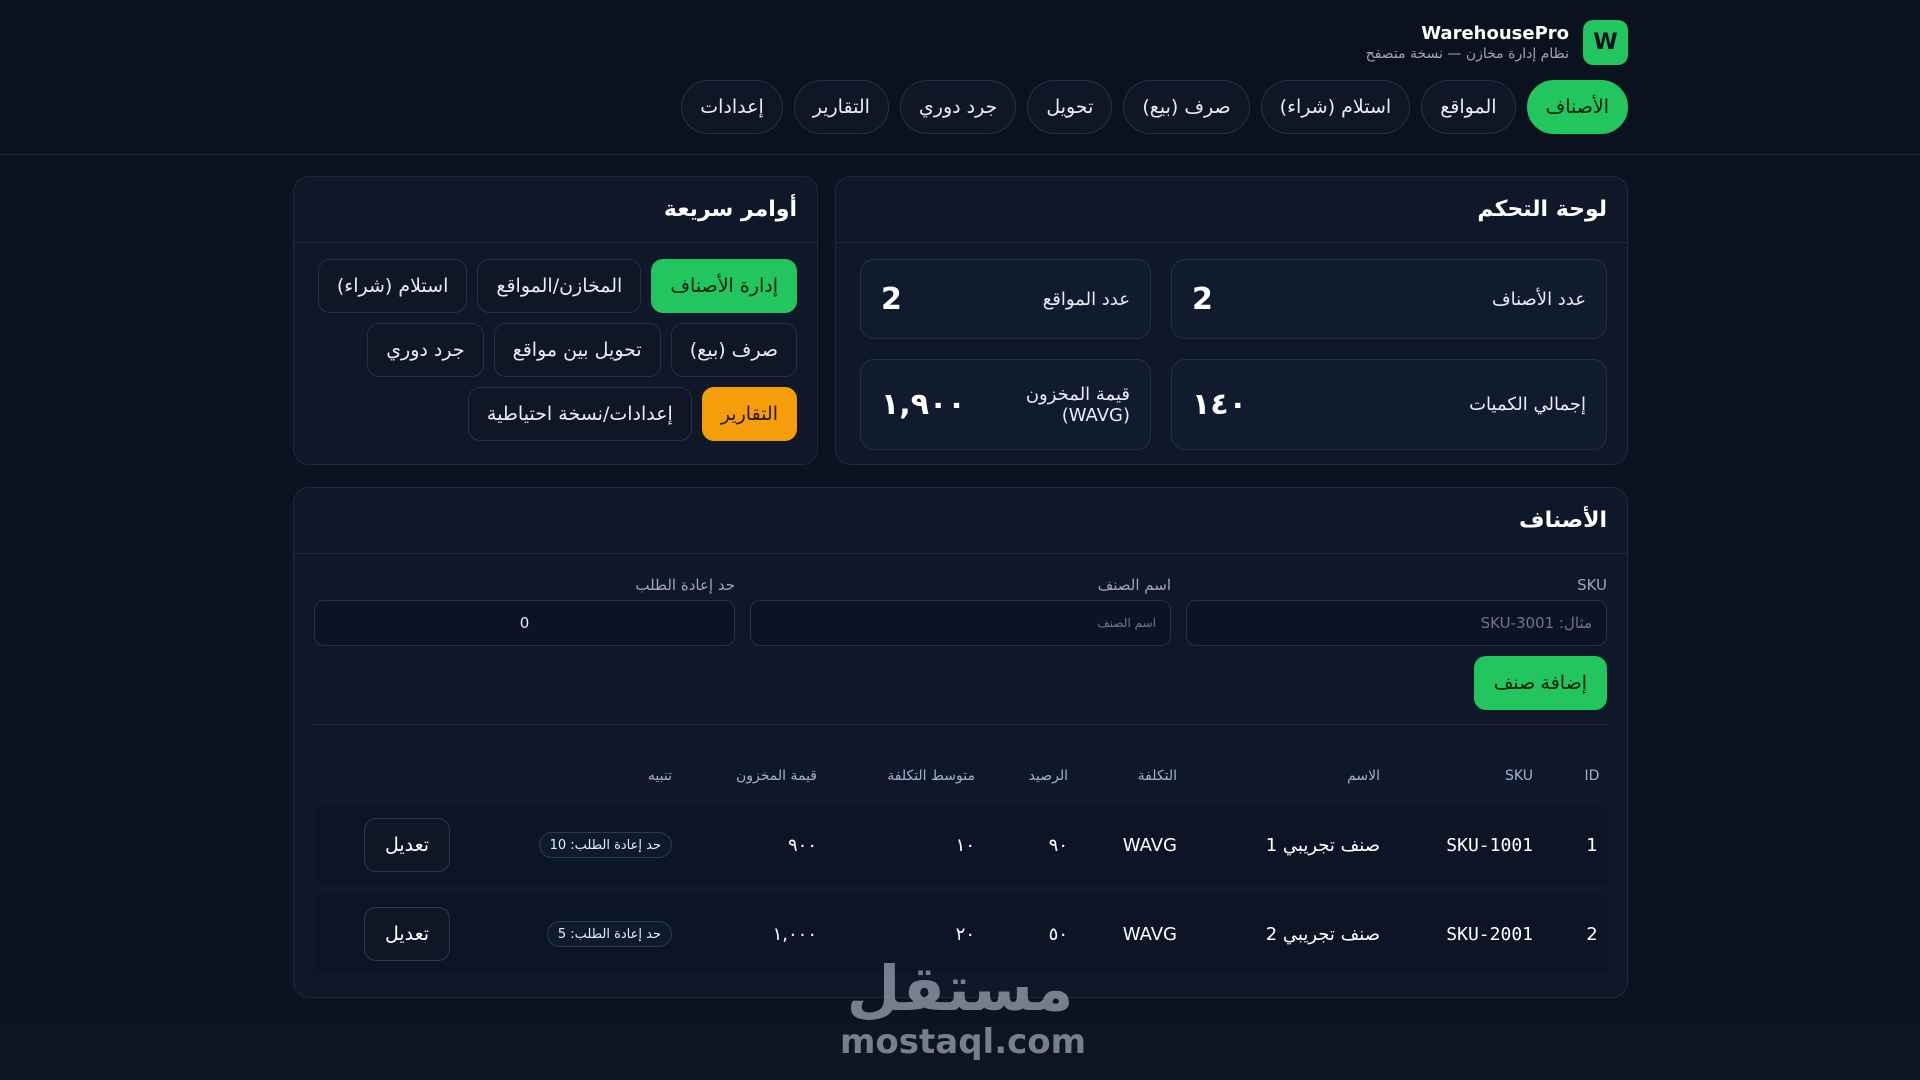 The image size is (1920, 1080). I want to click on items-title: الأصناف, so click(960, 521).